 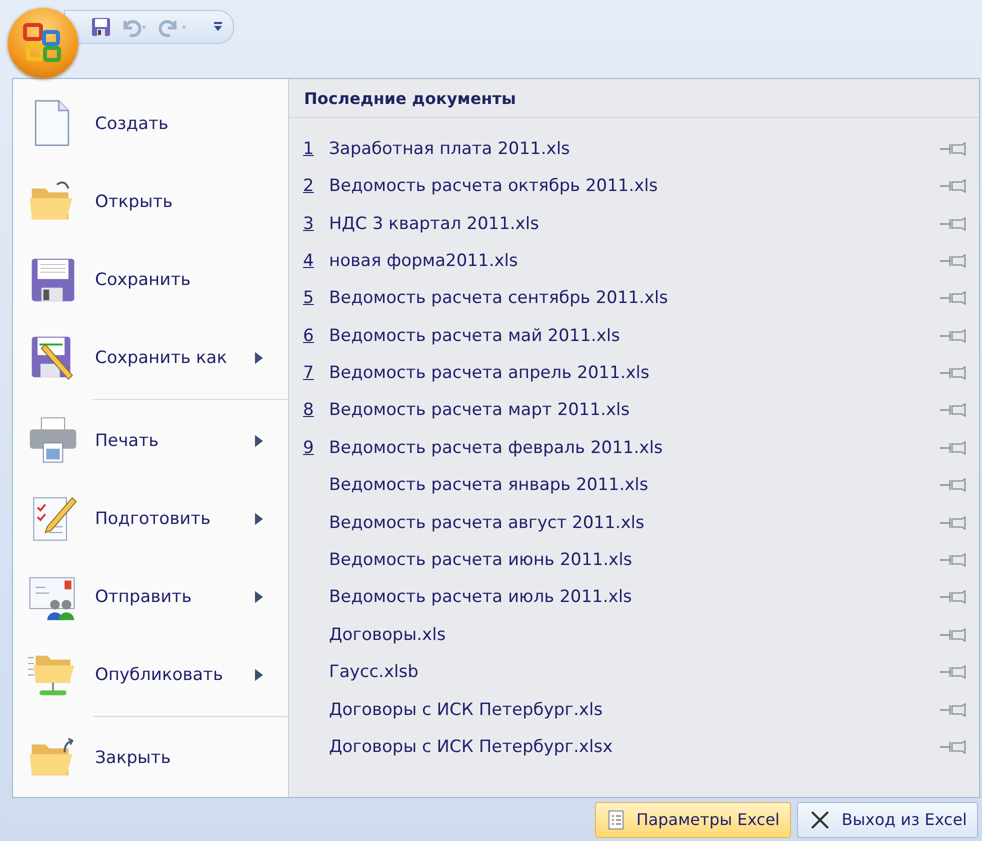 I want to click on menu-item: Открыть, so click(x=150, y=202).